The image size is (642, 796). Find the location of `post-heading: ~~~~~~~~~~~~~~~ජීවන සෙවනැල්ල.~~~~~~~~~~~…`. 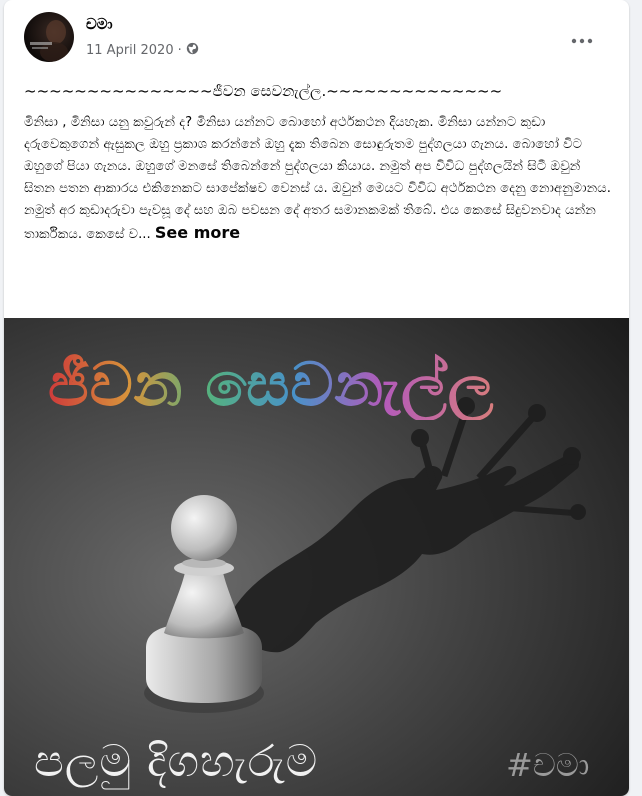

post-heading: ~~~~~~~~~~~~~~~ජීවන සෙවනැල්ල.~~~~~~~~~~~… is located at coordinates (263, 91).